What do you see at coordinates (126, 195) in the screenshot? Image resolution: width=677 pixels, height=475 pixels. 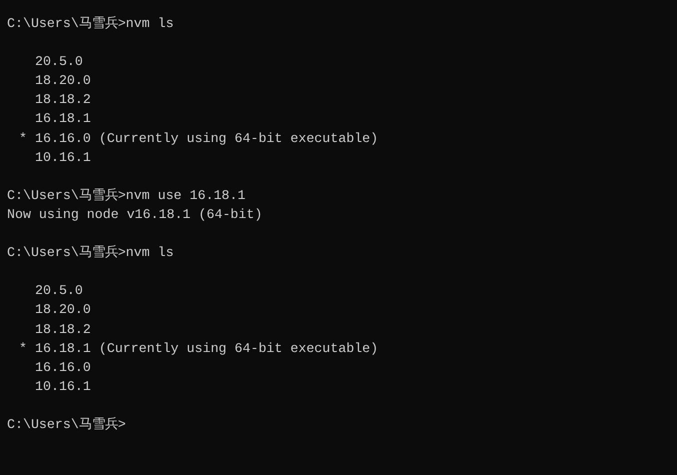 I see `command-prompt: C:\Users\马雪兵>nvm use 16.18.1` at bounding box center [126, 195].